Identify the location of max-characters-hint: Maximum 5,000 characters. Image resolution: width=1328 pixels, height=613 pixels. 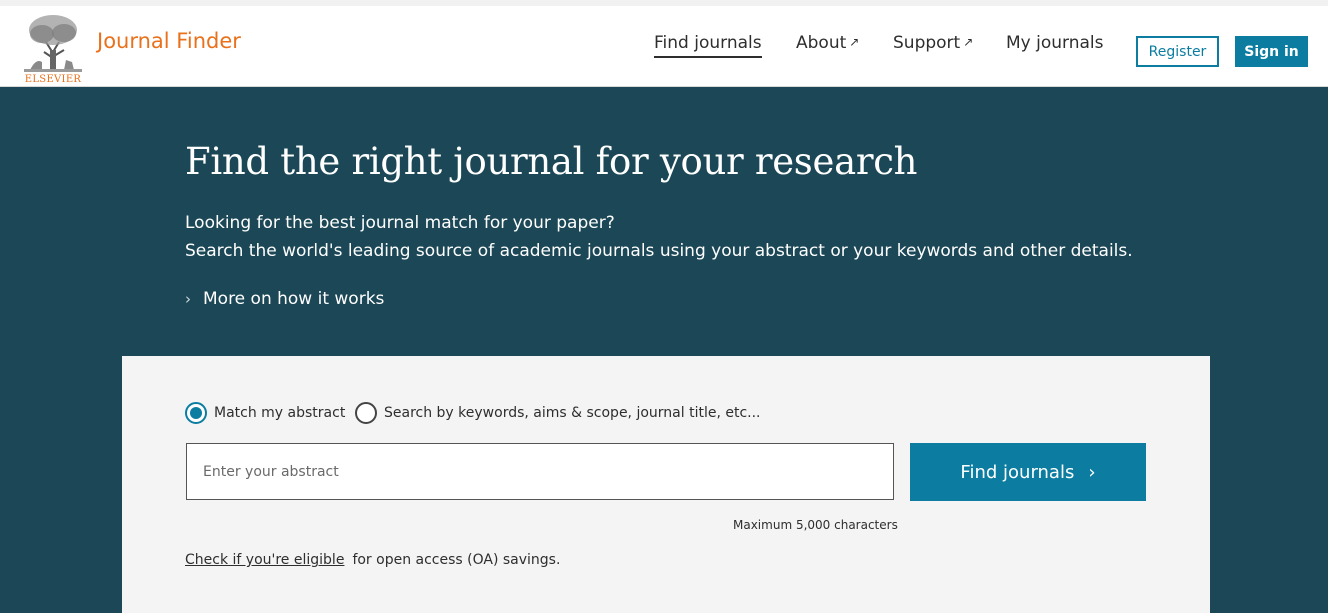
(815, 525).